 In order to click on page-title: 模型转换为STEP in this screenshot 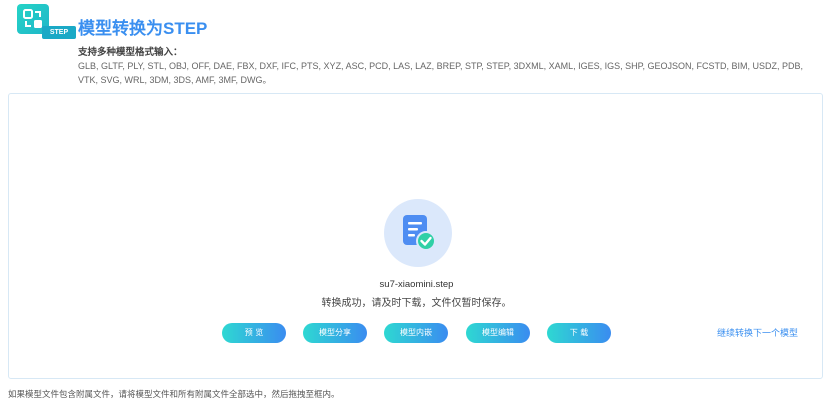, I will do `click(143, 28)`.